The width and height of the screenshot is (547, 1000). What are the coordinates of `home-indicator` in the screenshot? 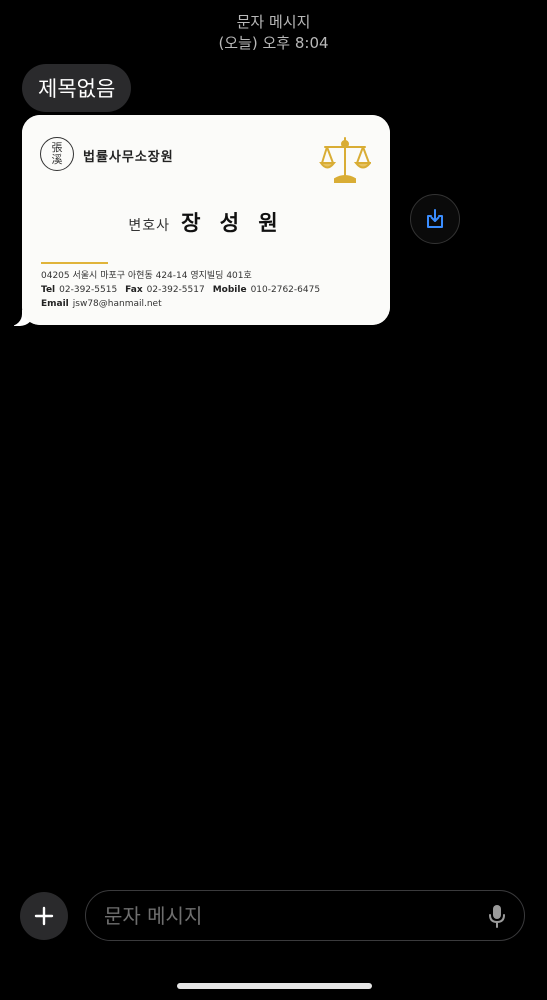 It's located at (274, 986).